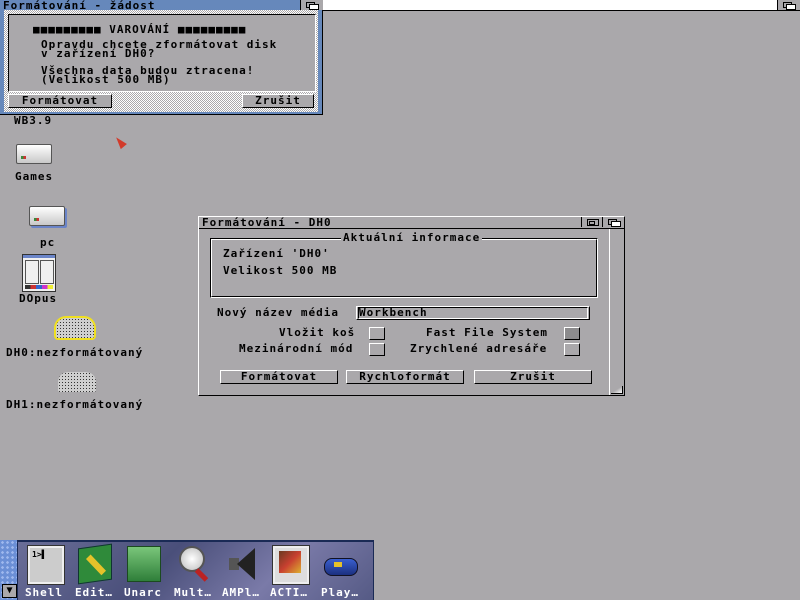 The height and width of the screenshot is (600, 800). What do you see at coordinates (120, 142) in the screenshot?
I see `mouse-pointer-icon` at bounding box center [120, 142].